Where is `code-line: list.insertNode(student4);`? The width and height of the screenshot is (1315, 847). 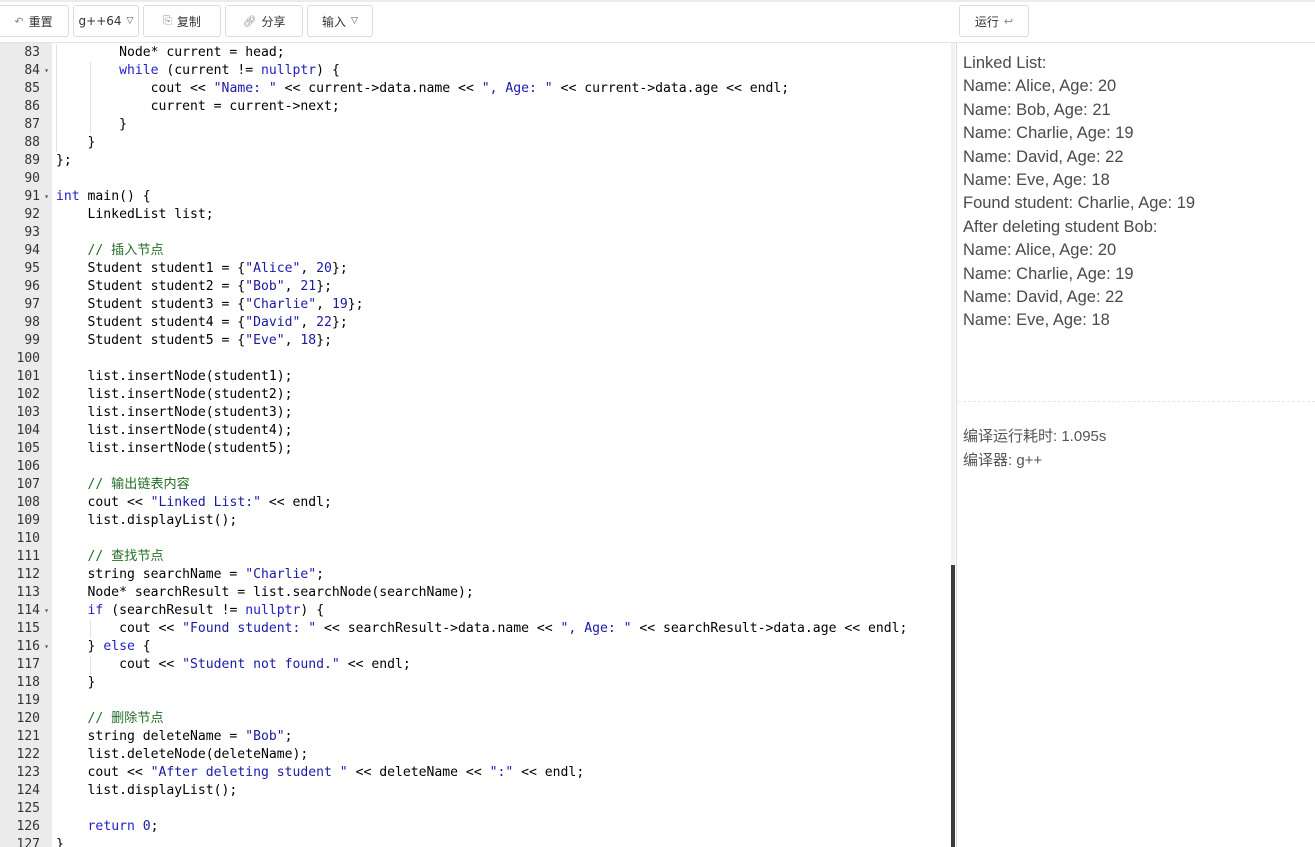
code-line: list.insertNode(student4); is located at coordinates (174, 431).